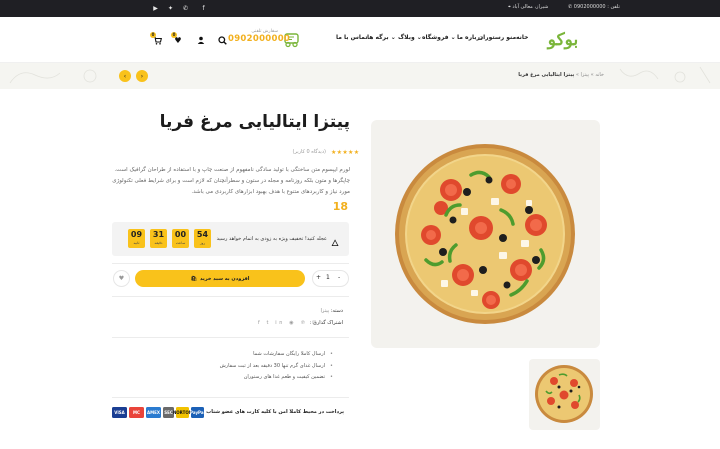 Image resolution: width=720 pixels, height=449 pixels. What do you see at coordinates (522, 37) in the screenshot?
I see `nav-item-home: خانه` at bounding box center [522, 37].